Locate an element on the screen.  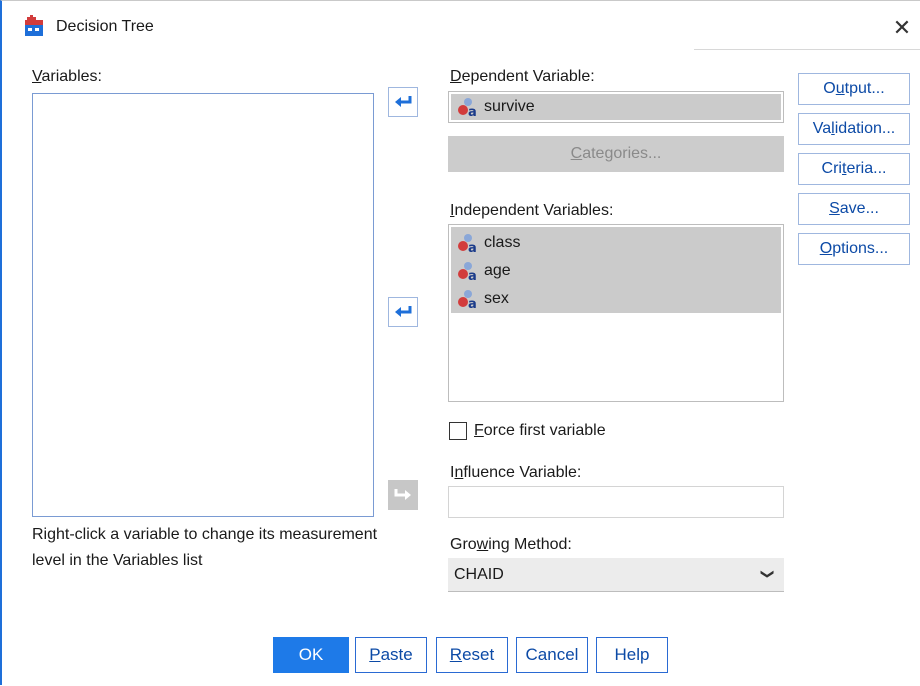
independent-variables-listbox: a class a age a sex is located at coordinates (616, 313).